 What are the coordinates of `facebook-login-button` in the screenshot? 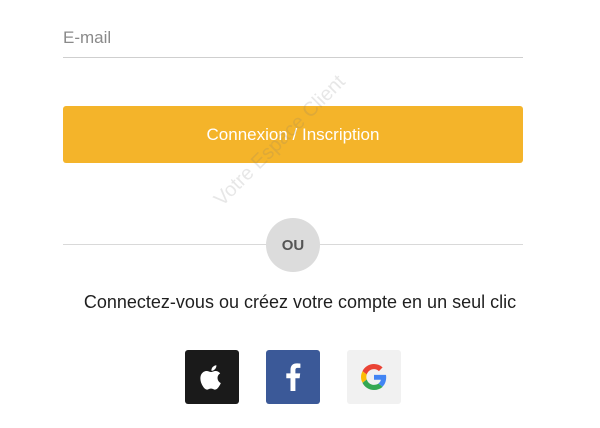 It's located at (293, 377).